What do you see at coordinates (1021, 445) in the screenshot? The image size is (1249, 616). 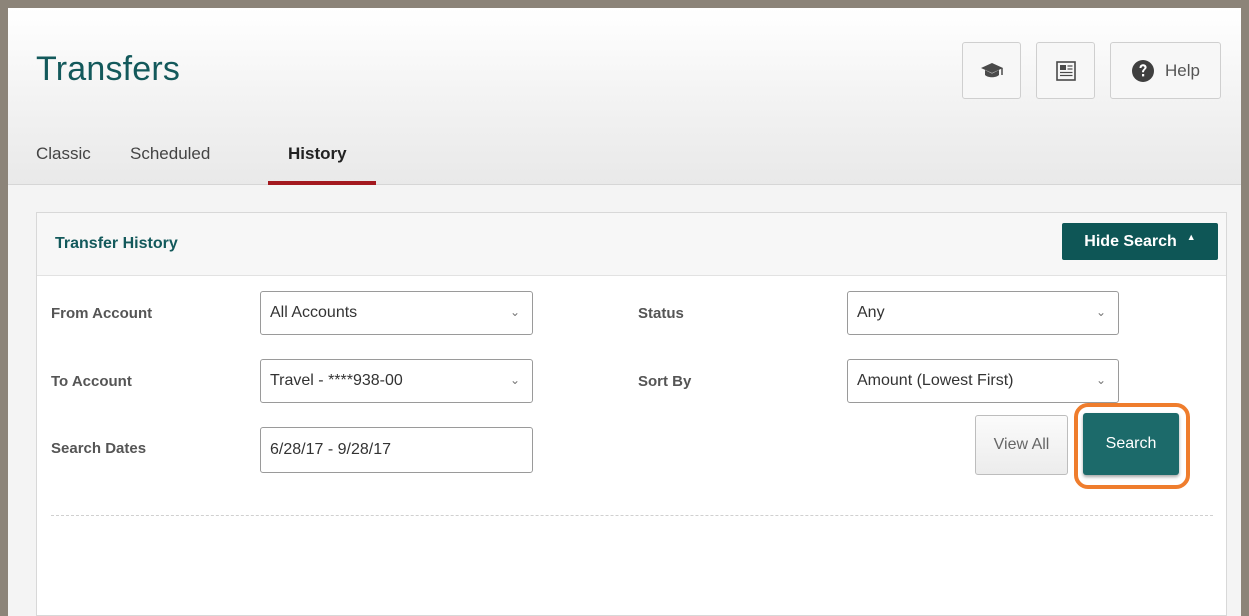 I see `view-all-button: View All` at bounding box center [1021, 445].